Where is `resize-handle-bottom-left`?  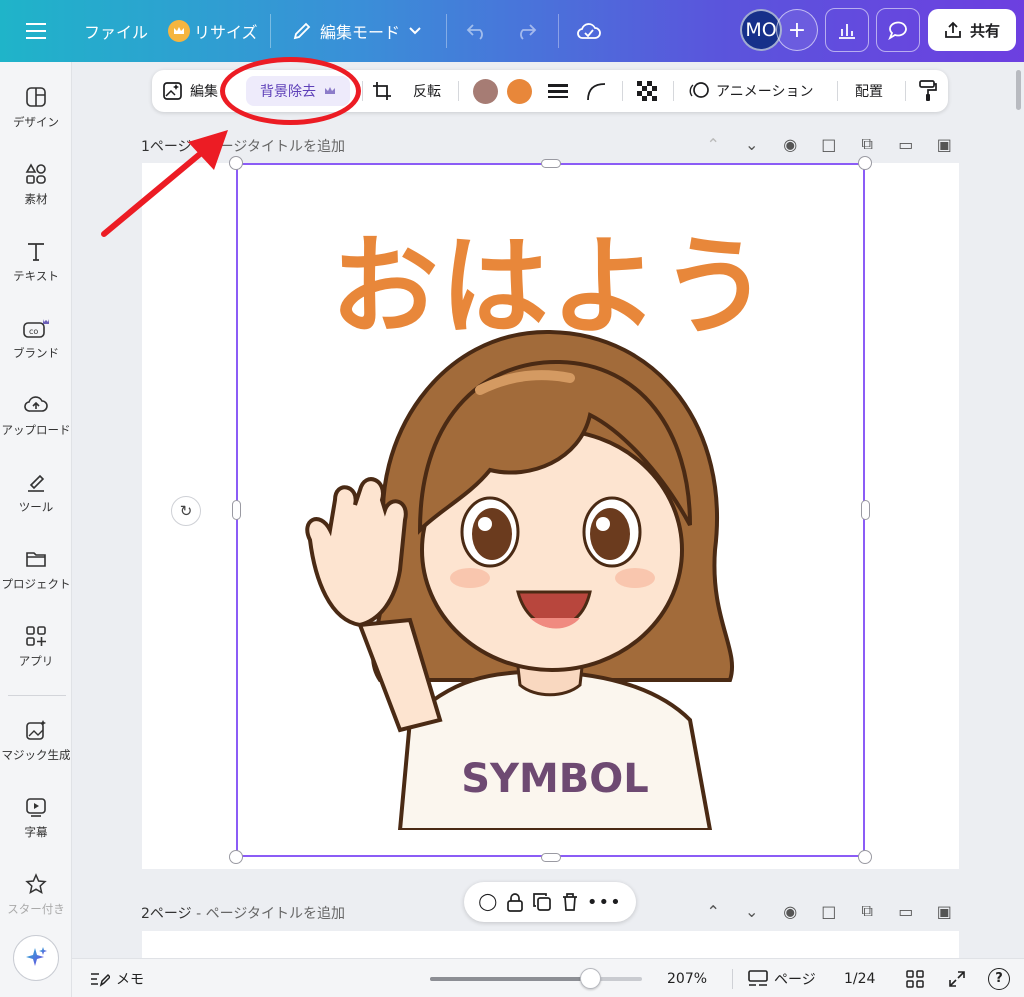 resize-handle-bottom-left is located at coordinates (236, 857).